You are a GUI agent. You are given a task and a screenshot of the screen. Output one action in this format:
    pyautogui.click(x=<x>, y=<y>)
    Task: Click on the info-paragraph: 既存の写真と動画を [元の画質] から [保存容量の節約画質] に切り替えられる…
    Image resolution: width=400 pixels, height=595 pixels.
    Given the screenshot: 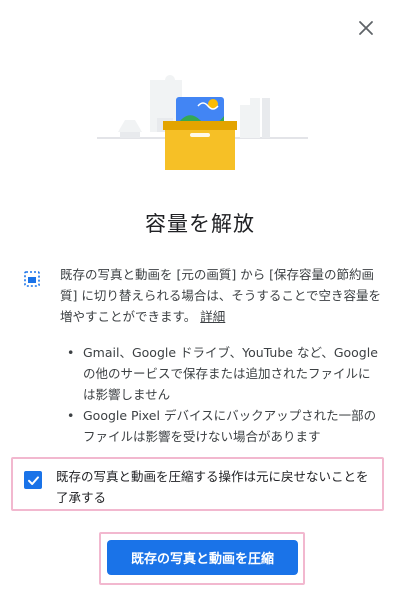 What is the action you would take?
    pyautogui.click(x=225, y=295)
    